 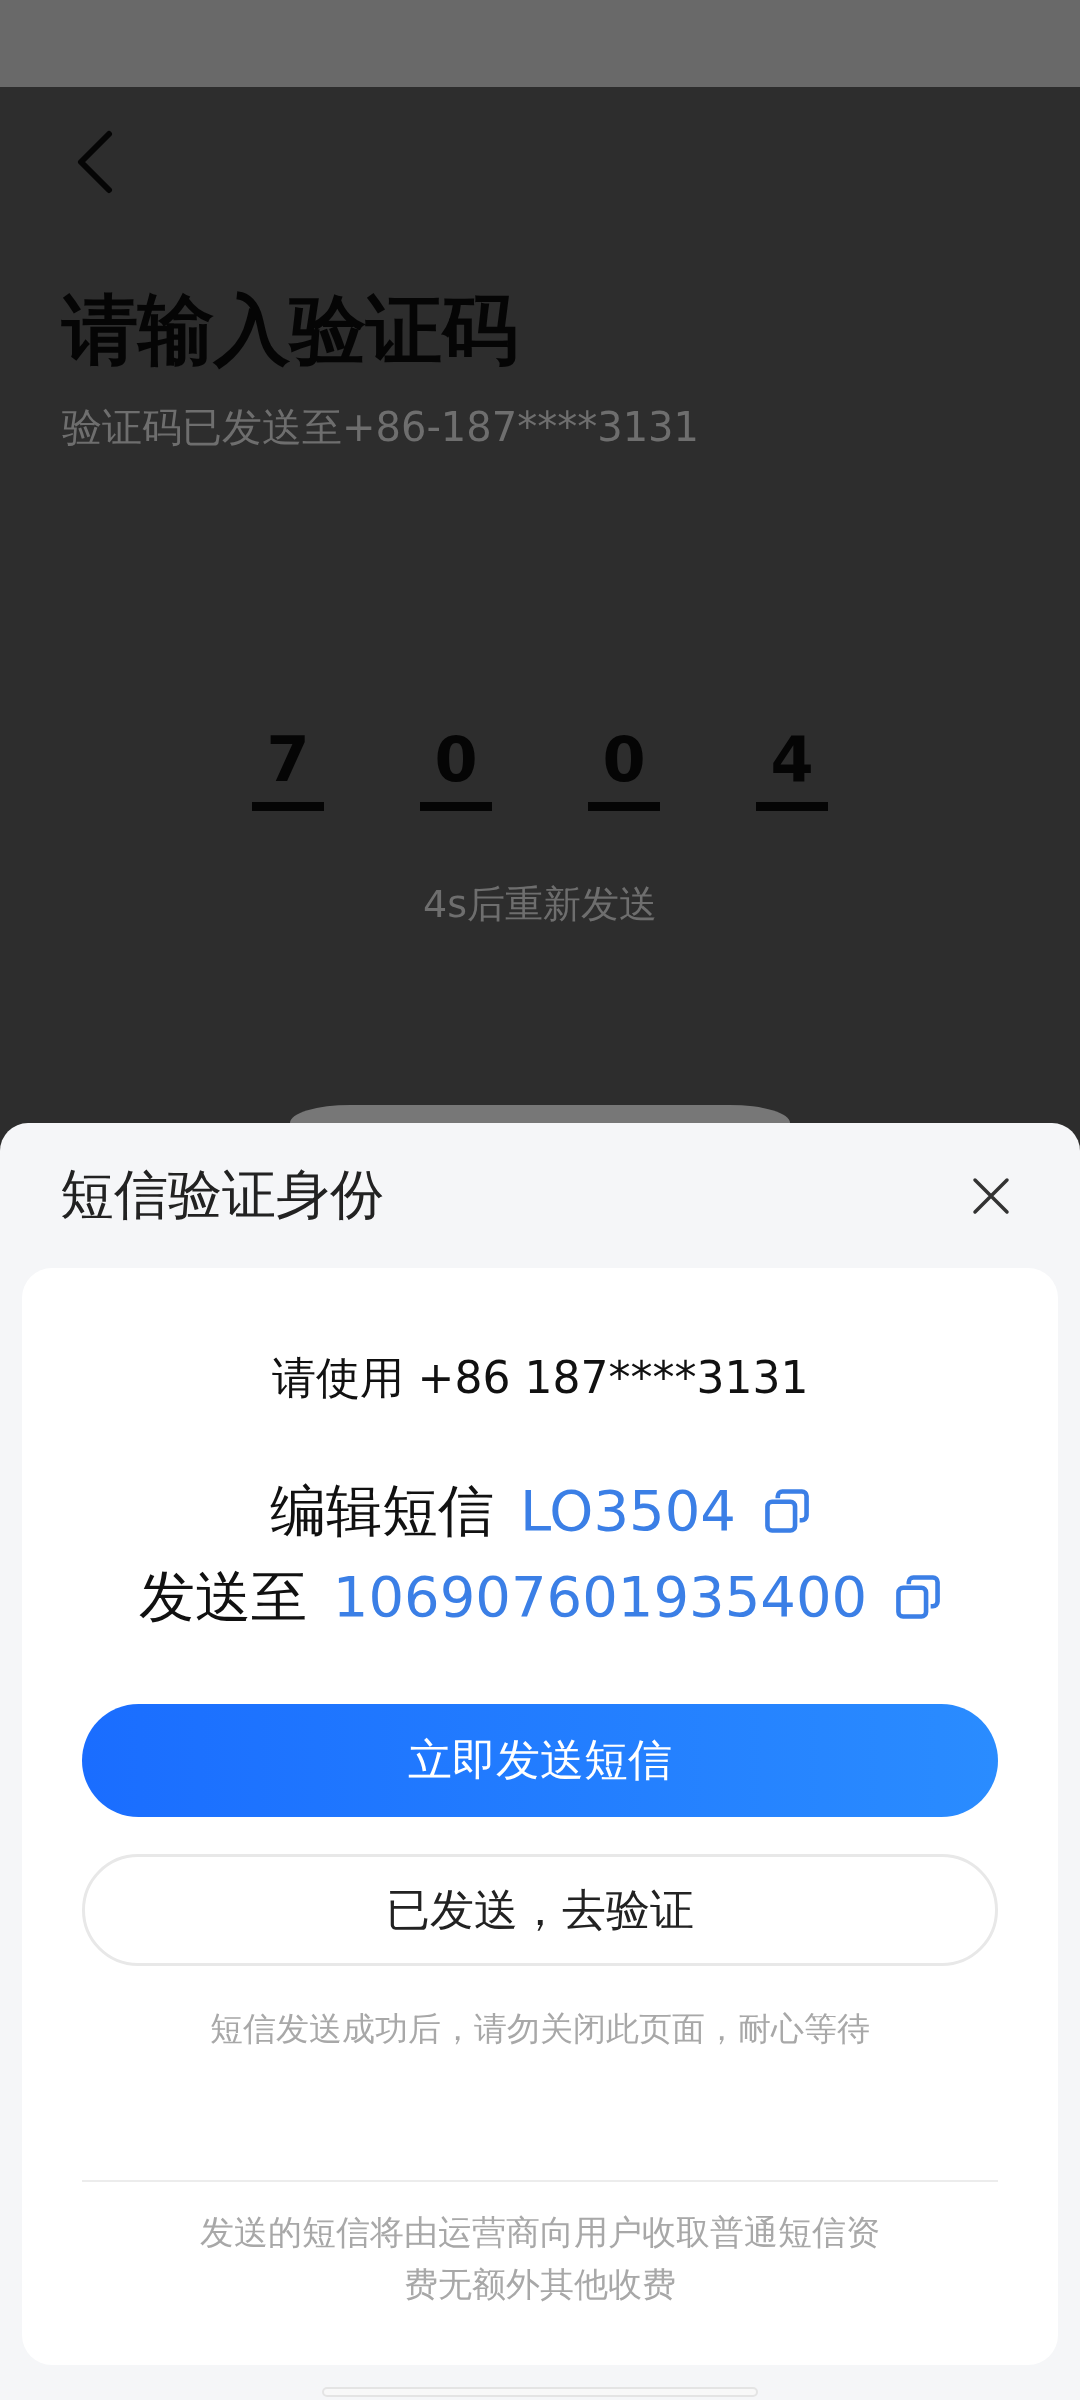 I want to click on fee-notice: 发送的短信将由运营商向用户收取普通短信资费无额外其他收费, so click(x=540, y=2258).